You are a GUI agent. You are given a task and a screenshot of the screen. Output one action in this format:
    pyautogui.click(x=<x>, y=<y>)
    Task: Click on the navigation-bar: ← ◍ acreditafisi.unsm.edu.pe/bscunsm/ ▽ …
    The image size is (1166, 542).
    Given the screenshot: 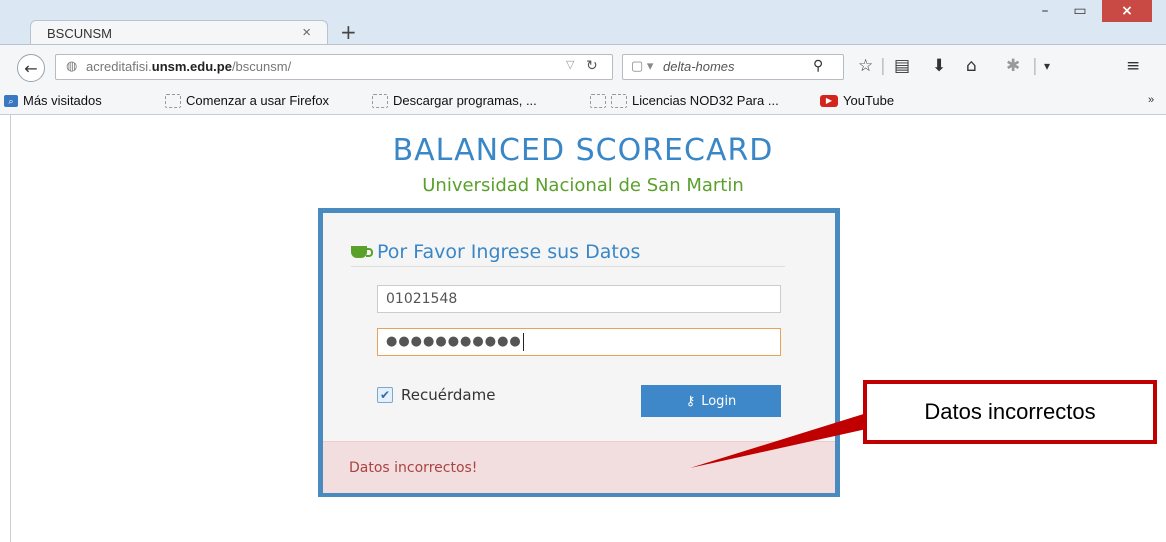 What is the action you would take?
    pyautogui.click(x=583, y=66)
    